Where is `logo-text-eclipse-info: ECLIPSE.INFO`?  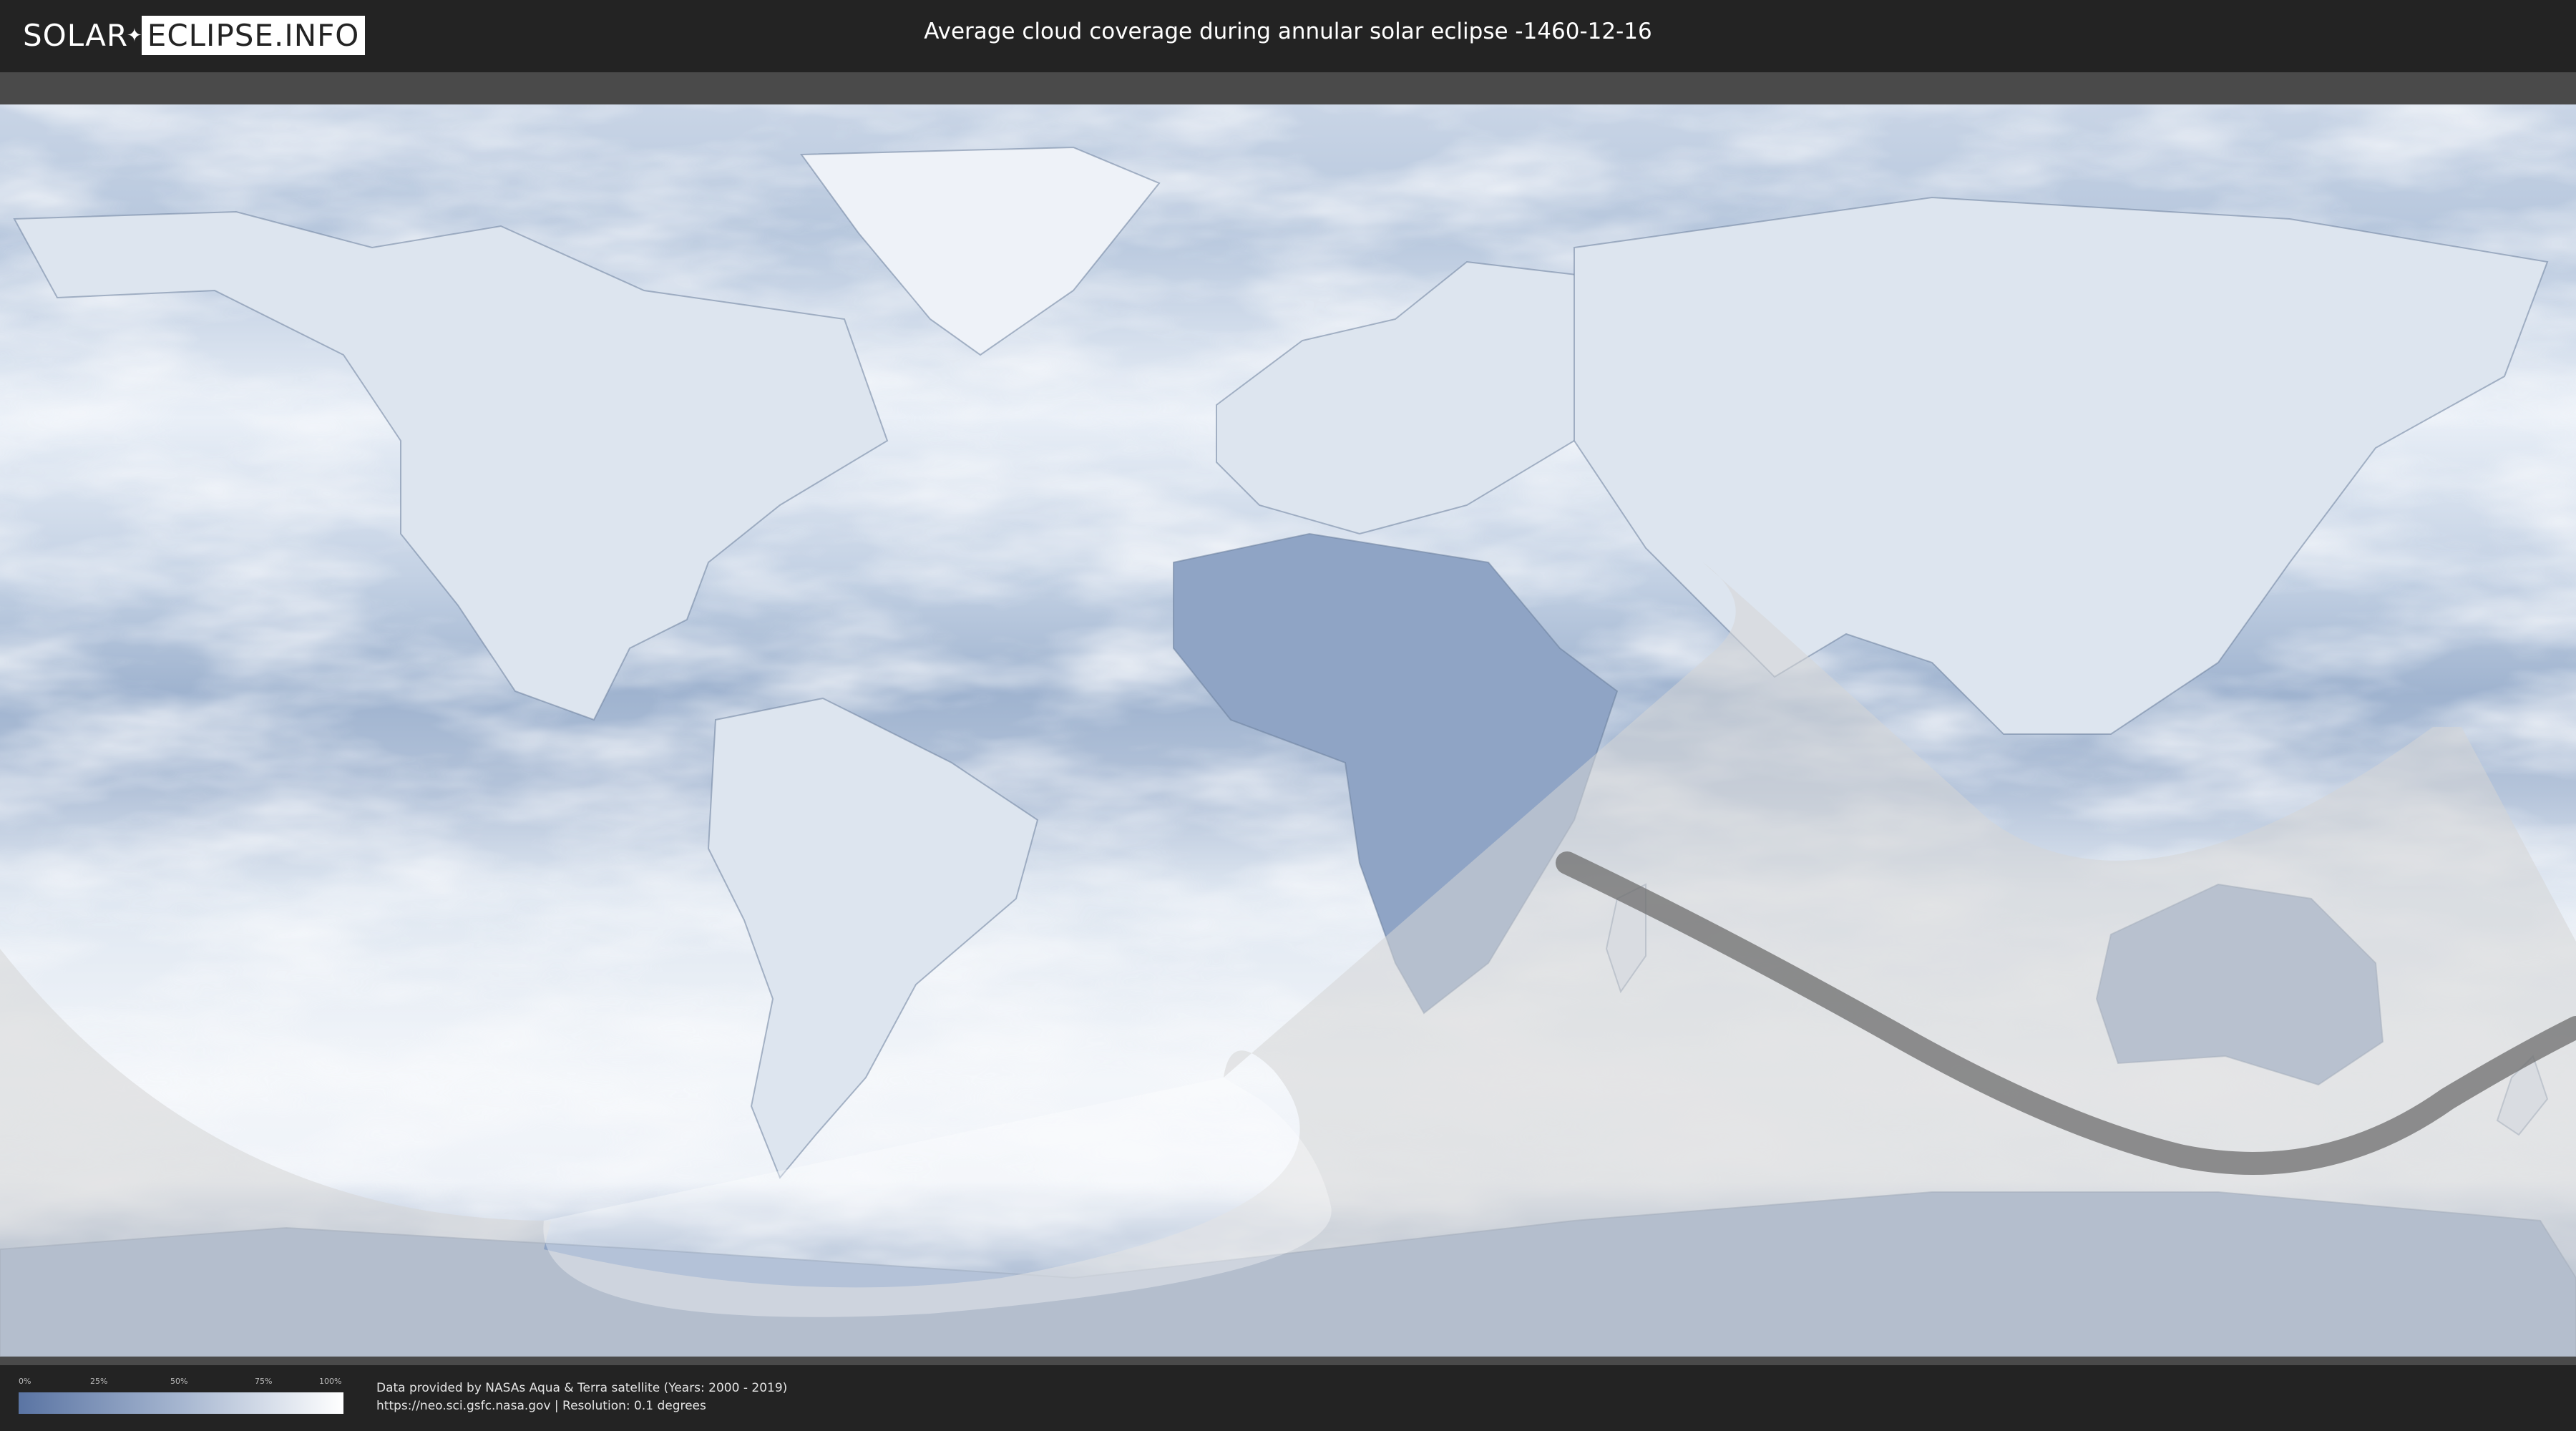
logo-text-eclipse-info: ECLIPSE.INFO is located at coordinates (253, 35).